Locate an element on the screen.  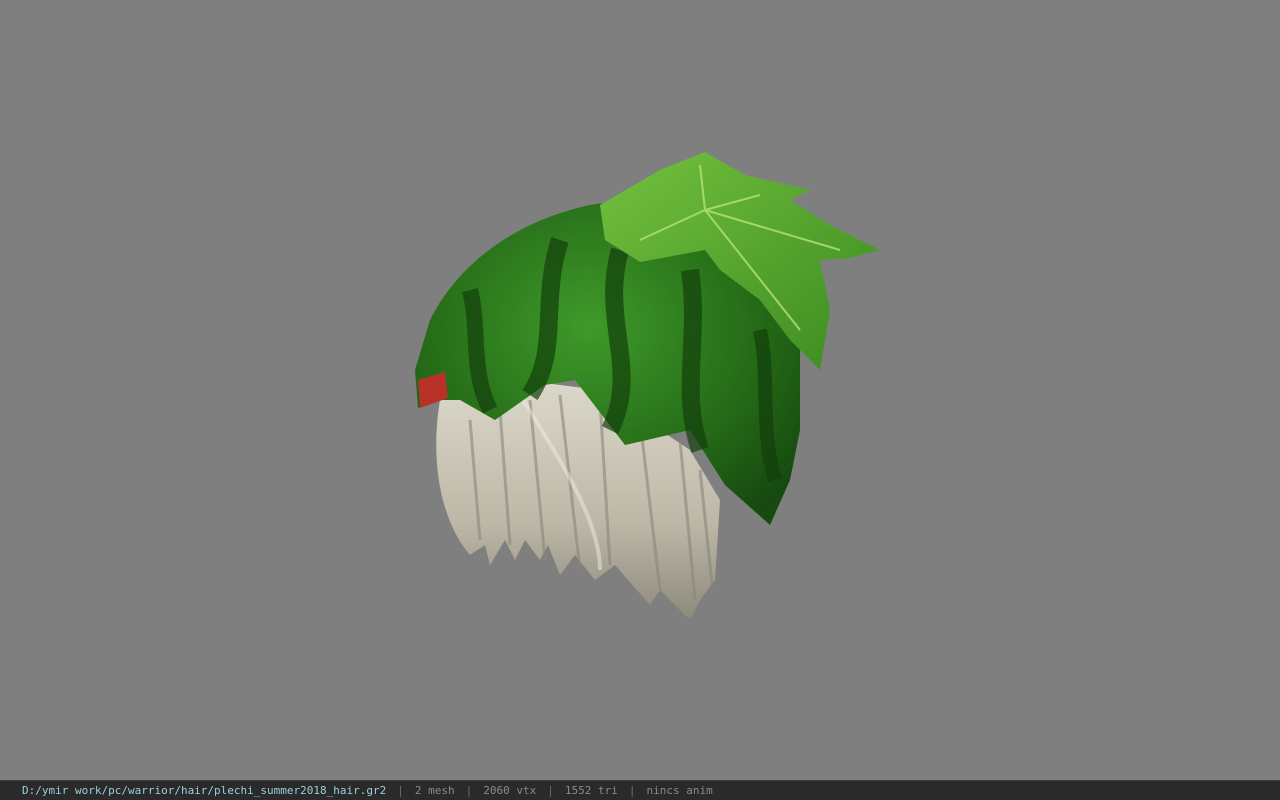
mesh-count: 2 mesh is located at coordinates (434, 790).